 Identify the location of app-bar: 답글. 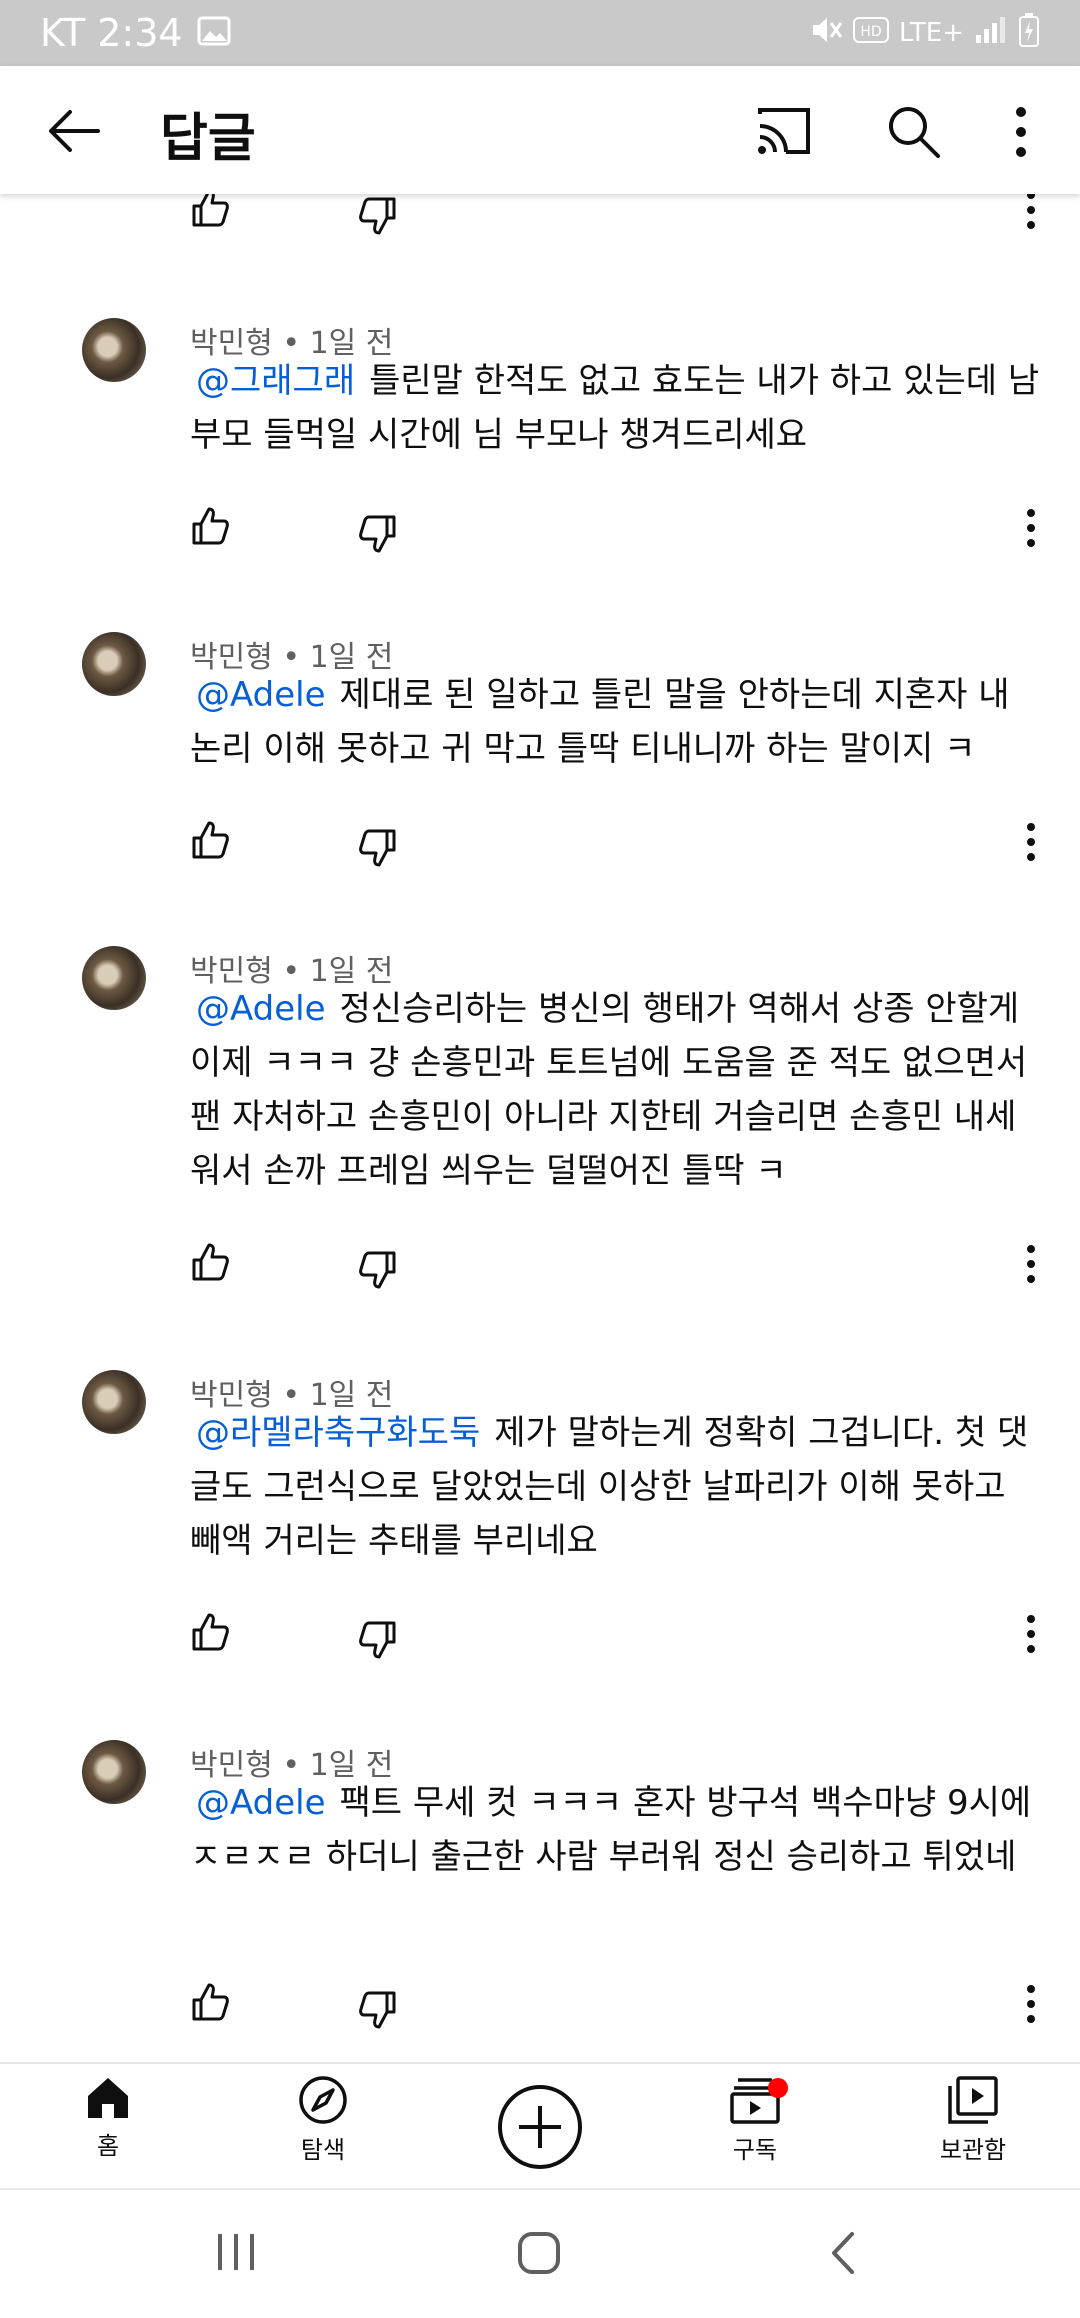
(540, 130).